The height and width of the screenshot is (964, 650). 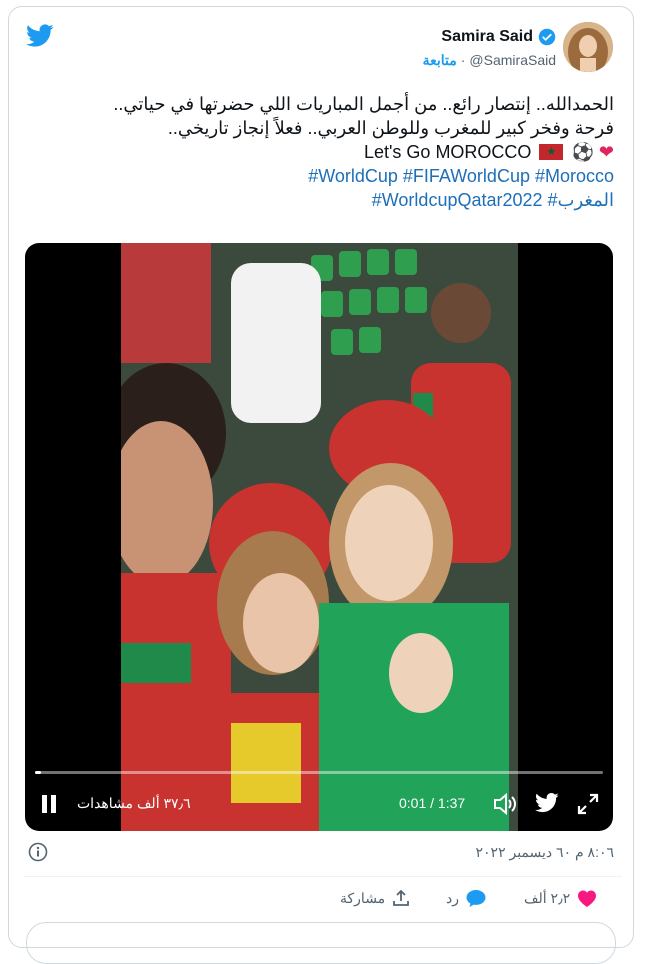 What do you see at coordinates (319, 772) in the screenshot?
I see `video-progress-bar` at bounding box center [319, 772].